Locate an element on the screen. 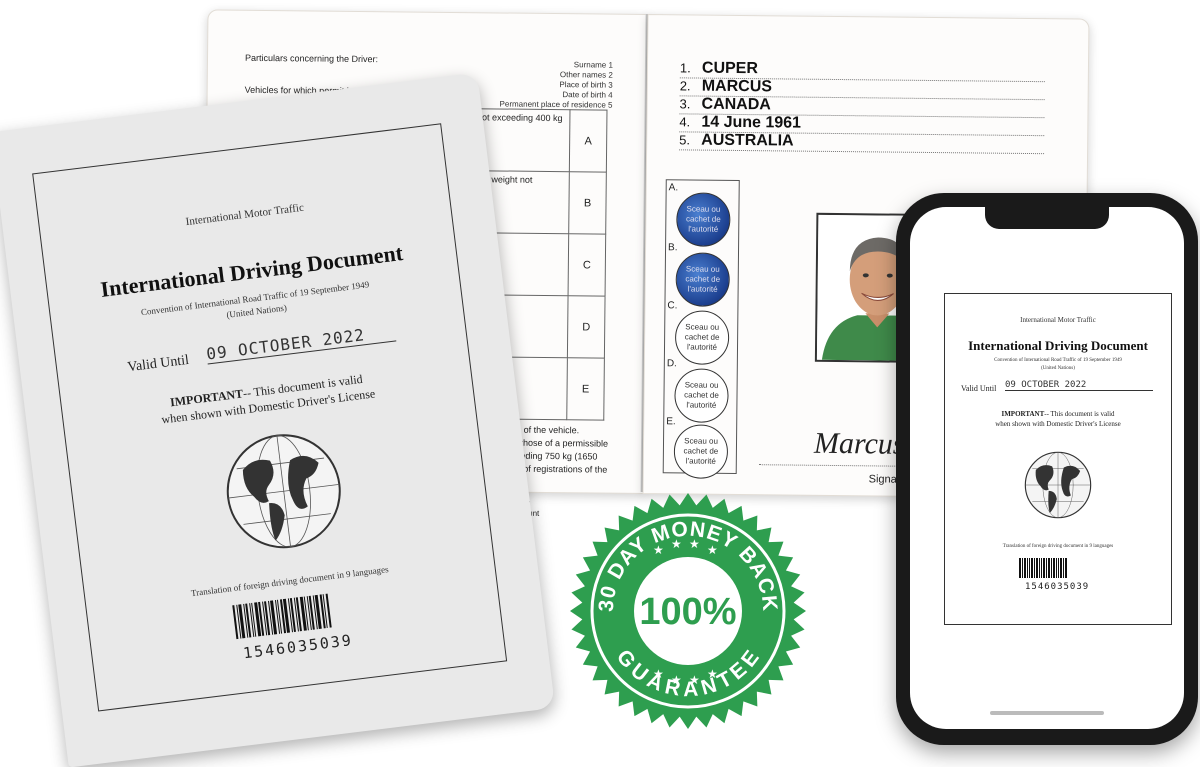 The height and width of the screenshot is (767, 1200). stamp-letter: A. is located at coordinates (673, 188).